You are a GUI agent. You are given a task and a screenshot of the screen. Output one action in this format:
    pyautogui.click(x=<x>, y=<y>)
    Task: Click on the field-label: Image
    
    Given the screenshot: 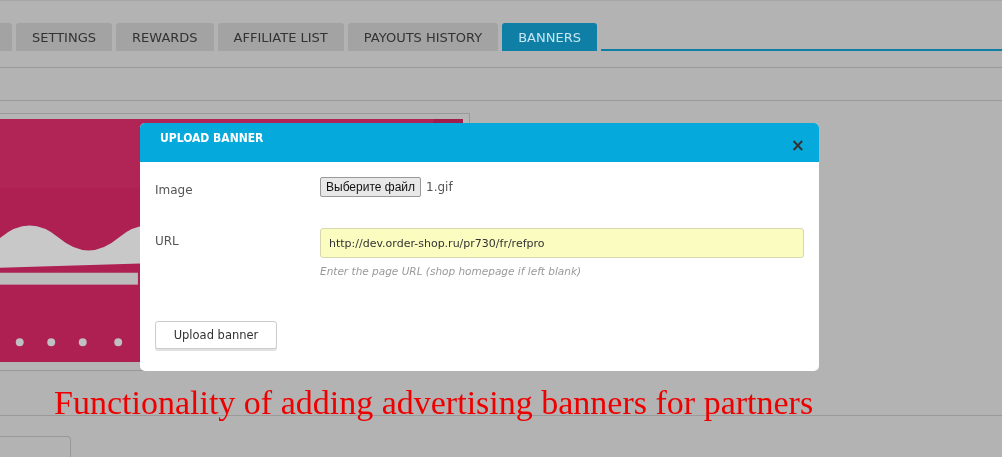 What is the action you would take?
    pyautogui.click(x=174, y=189)
    